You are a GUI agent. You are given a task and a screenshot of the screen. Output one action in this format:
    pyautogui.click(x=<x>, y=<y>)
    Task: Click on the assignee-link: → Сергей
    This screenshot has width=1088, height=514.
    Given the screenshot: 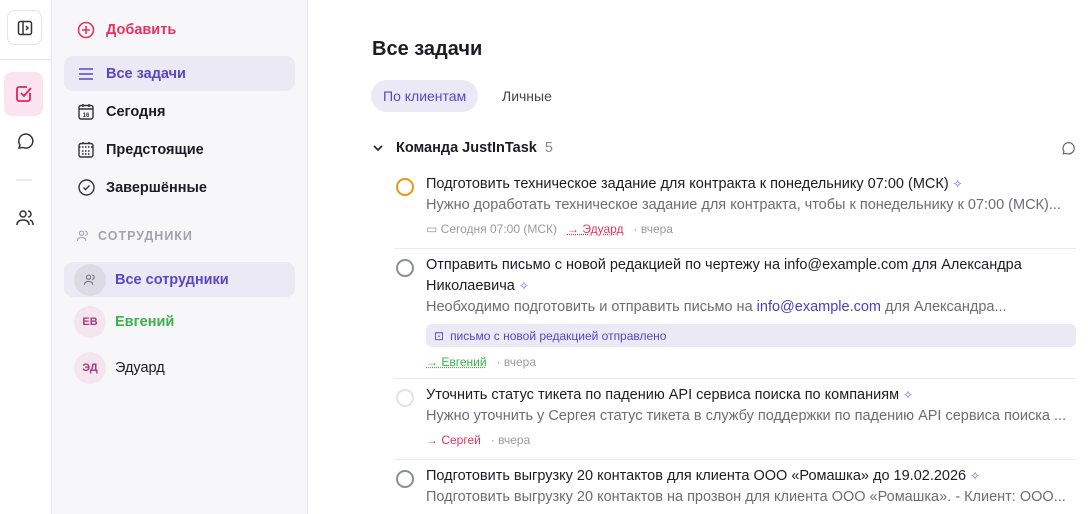 What is the action you would take?
    pyautogui.click(x=453, y=440)
    